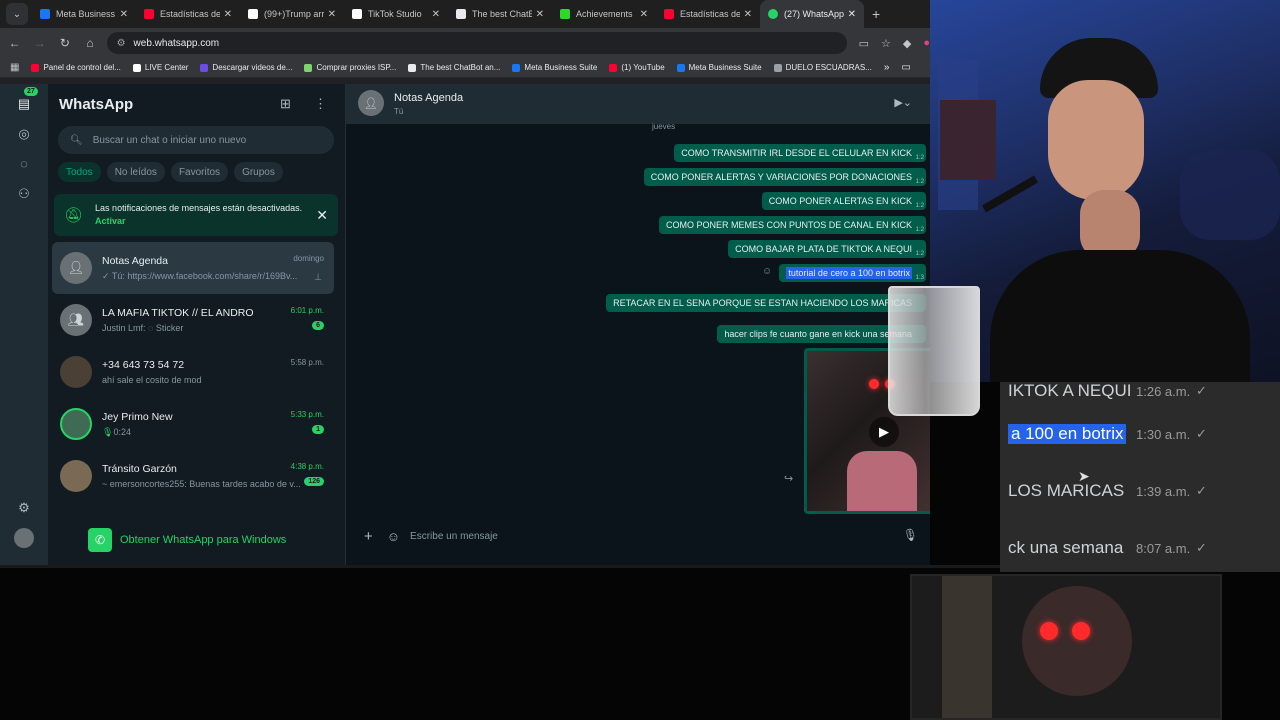 This screenshot has width=1280, height=720. What do you see at coordinates (31, 91) in the screenshot?
I see `unread-badge: 27` at bounding box center [31, 91].